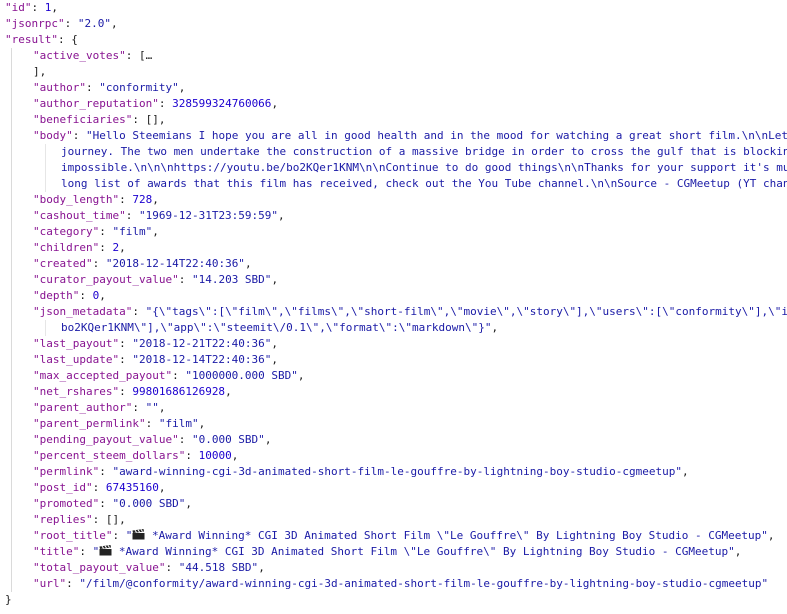  What do you see at coordinates (63, 263) in the screenshot?
I see `json-key: "created"` at bounding box center [63, 263].